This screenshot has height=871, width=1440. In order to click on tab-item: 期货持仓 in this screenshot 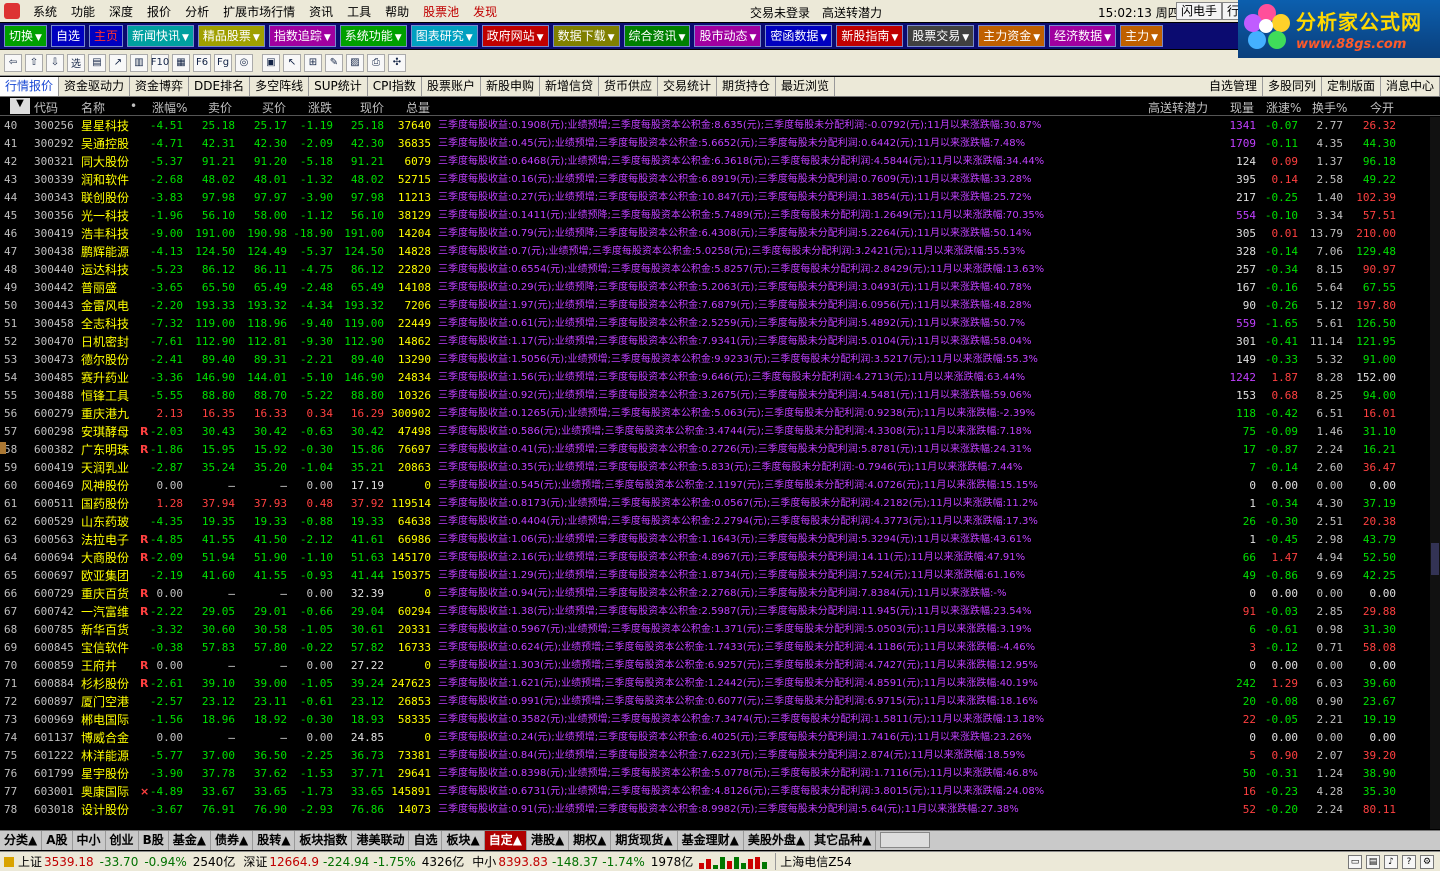, I will do `click(747, 86)`.